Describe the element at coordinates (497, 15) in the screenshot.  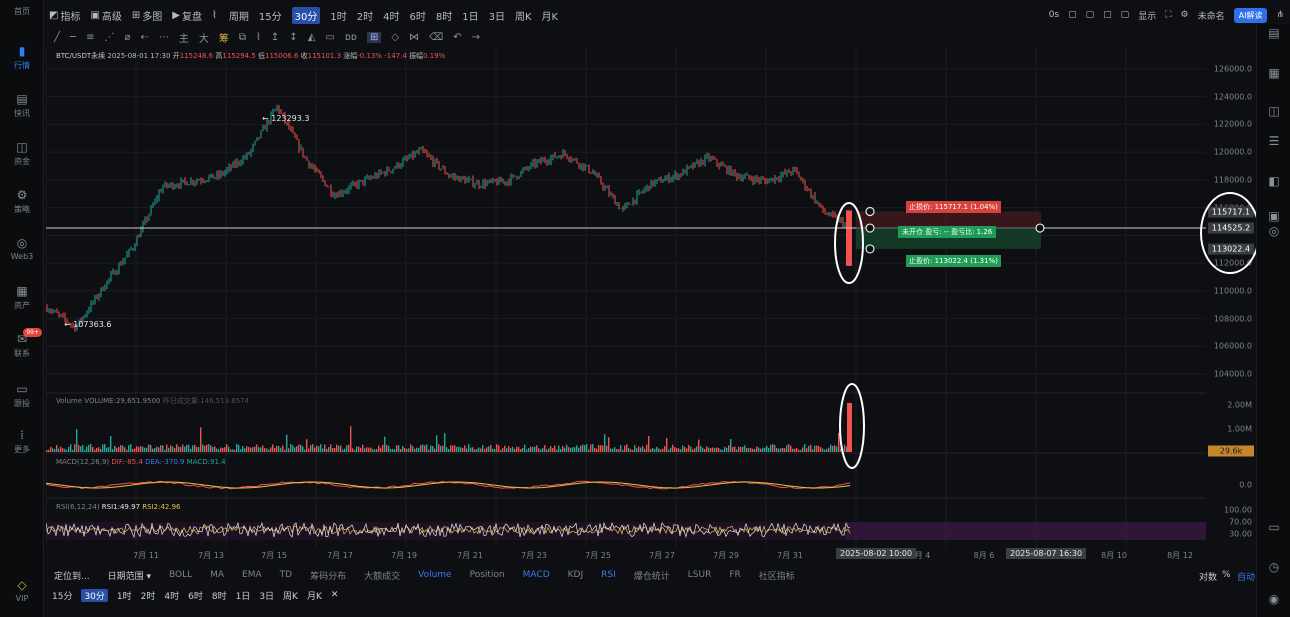
I see `timeframe-9: 3日` at that location.